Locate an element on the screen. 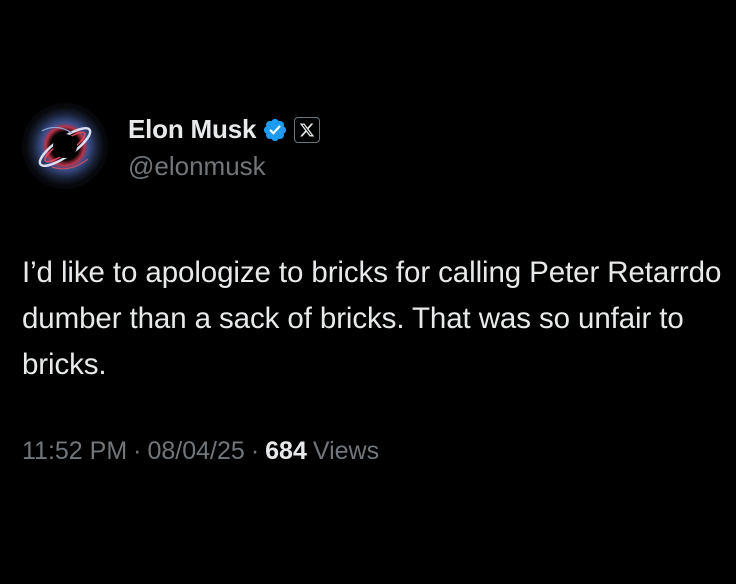 The height and width of the screenshot is (584, 736). name-row: Elon Musk is located at coordinates (224, 130).